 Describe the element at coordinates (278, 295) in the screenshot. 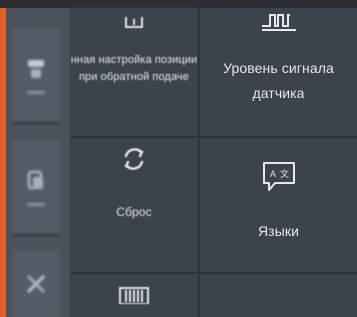

I see `tile-partial-bottom-right` at that location.